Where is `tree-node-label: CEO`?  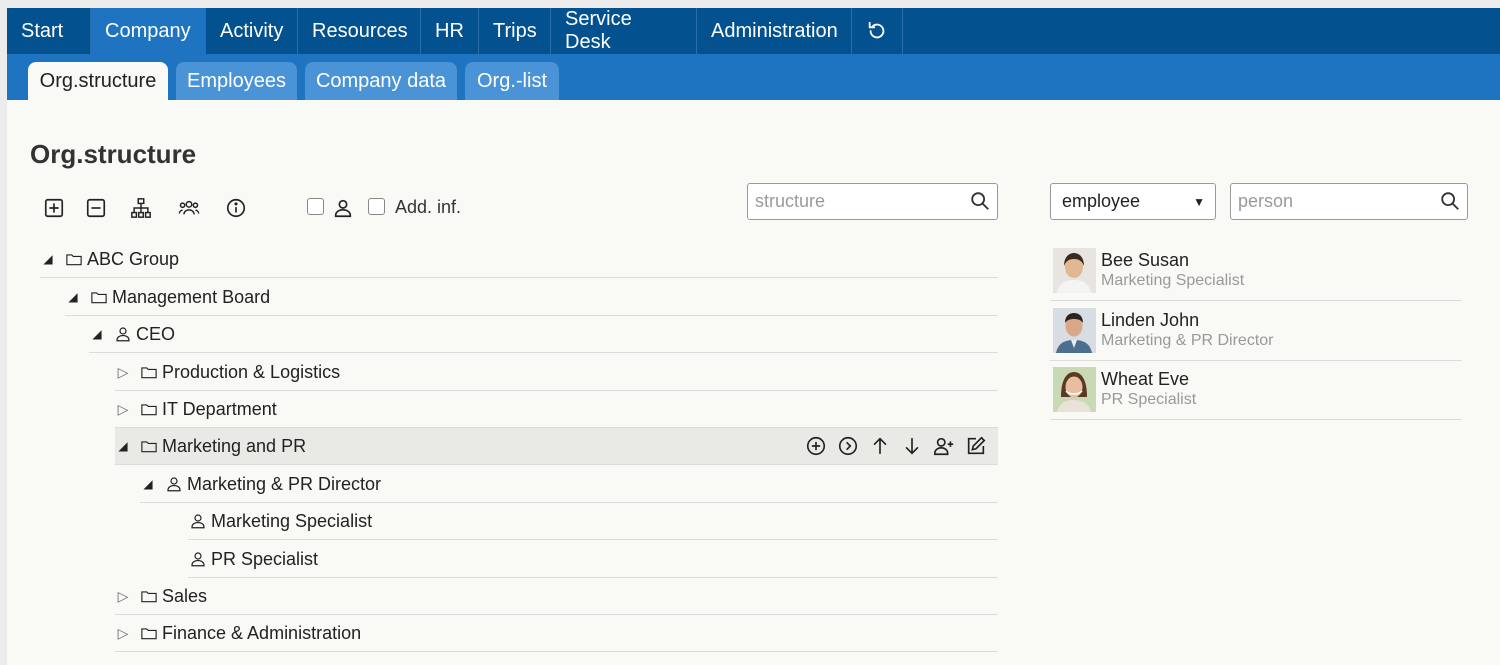 tree-node-label: CEO is located at coordinates (156, 333).